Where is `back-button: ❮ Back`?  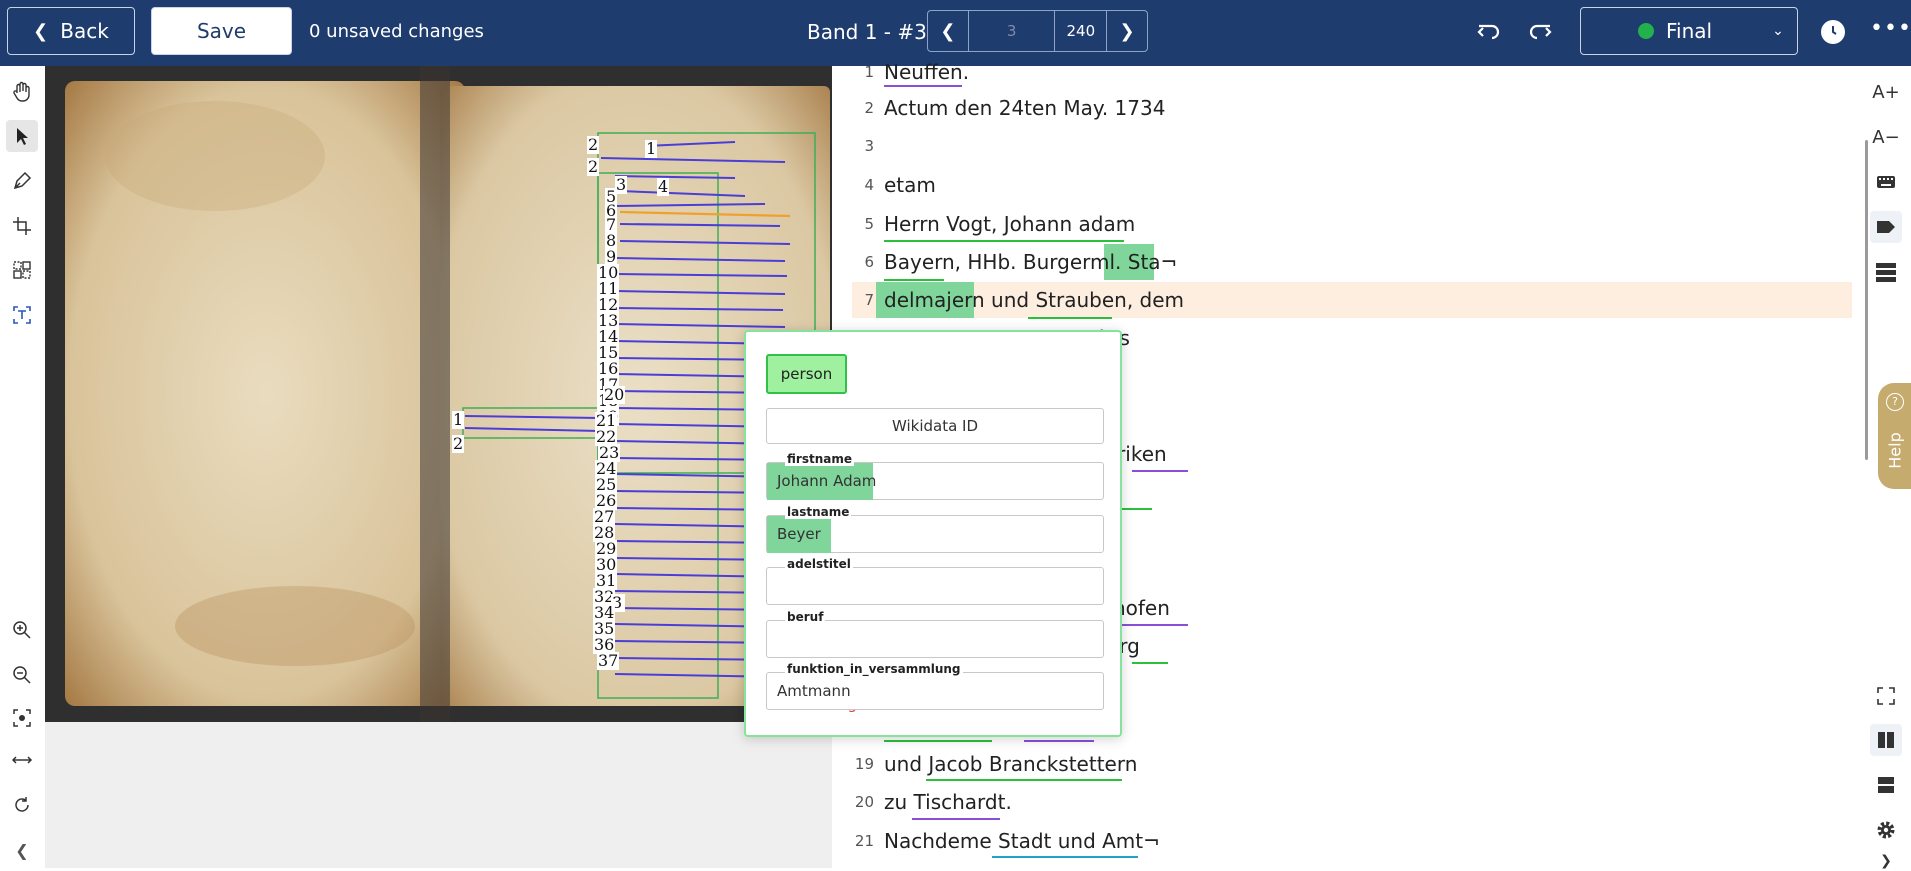
back-button: ❮ Back is located at coordinates (71, 31).